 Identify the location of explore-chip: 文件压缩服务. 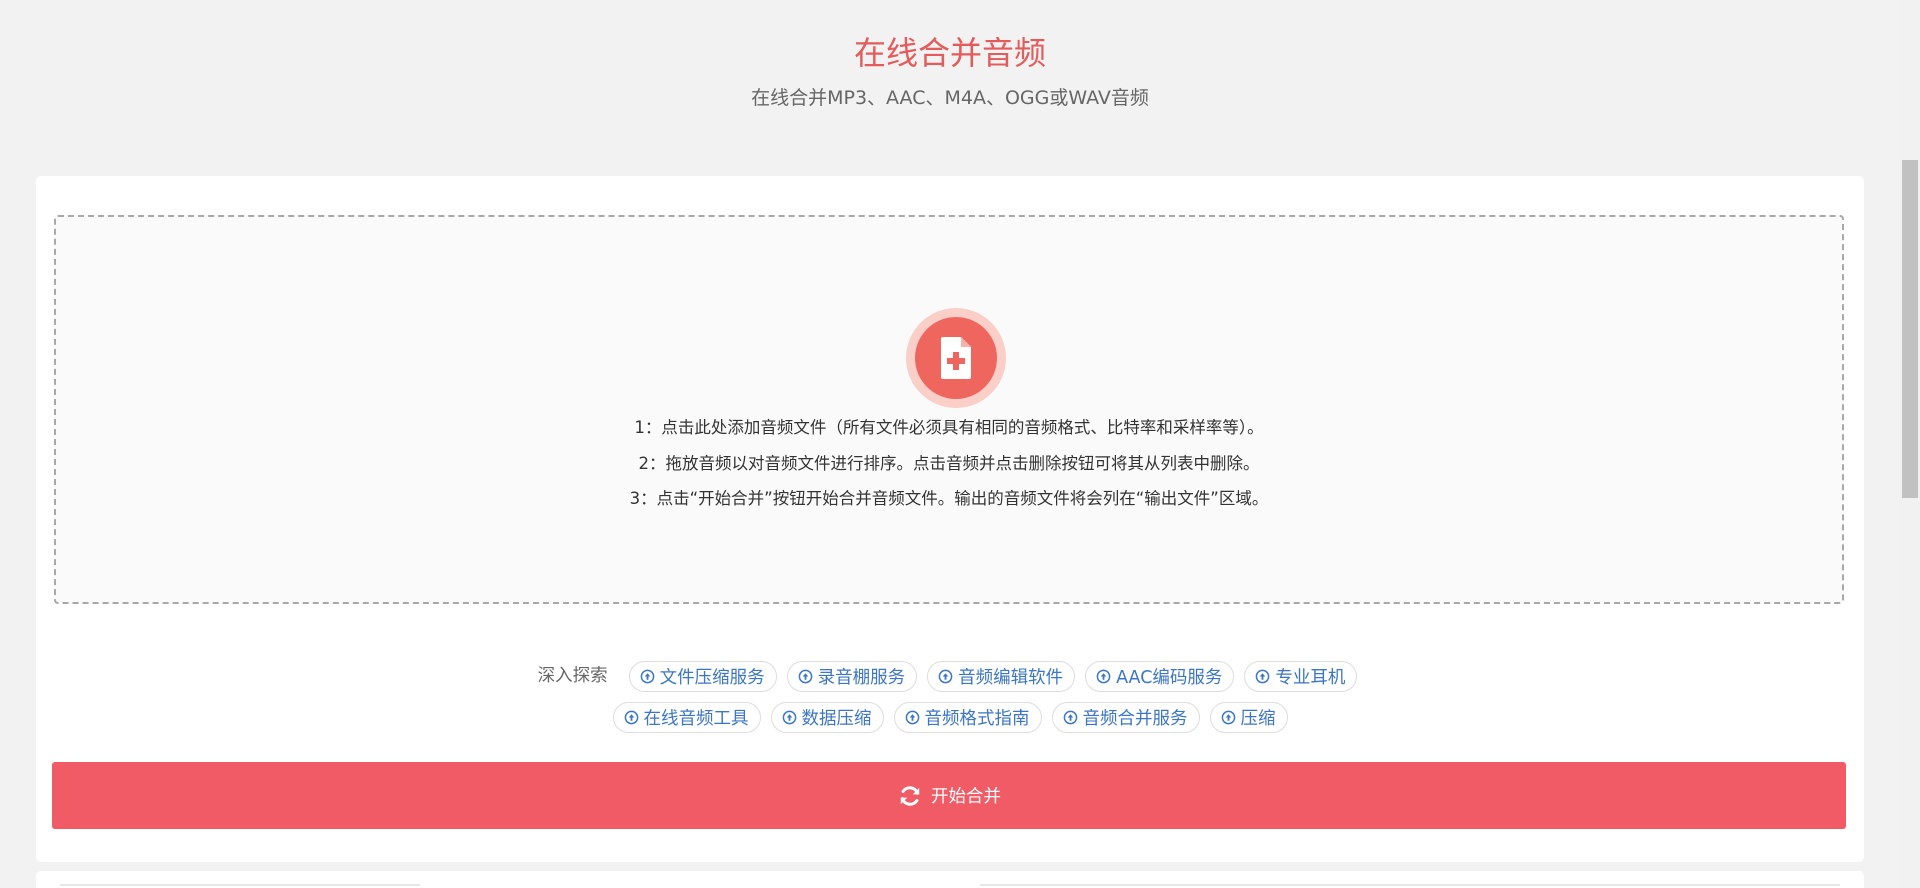
(702, 676).